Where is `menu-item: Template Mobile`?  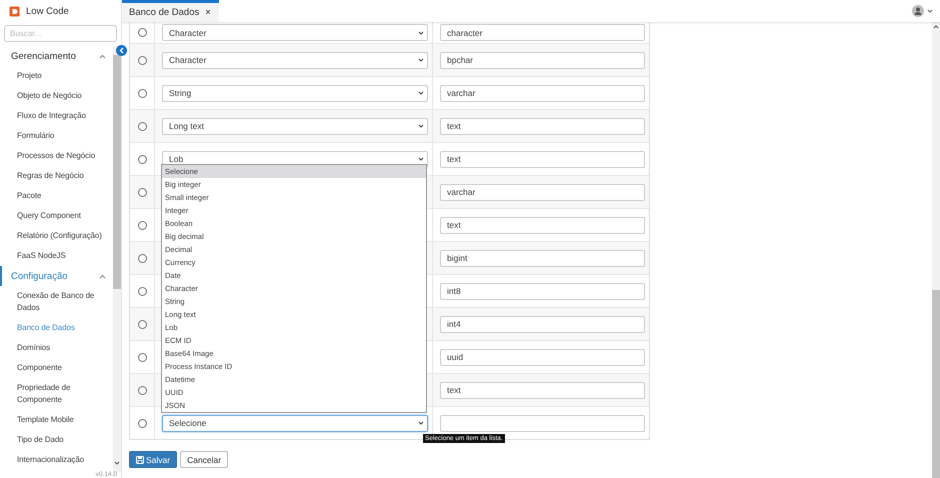 menu-item: Template Mobile is located at coordinates (56, 420).